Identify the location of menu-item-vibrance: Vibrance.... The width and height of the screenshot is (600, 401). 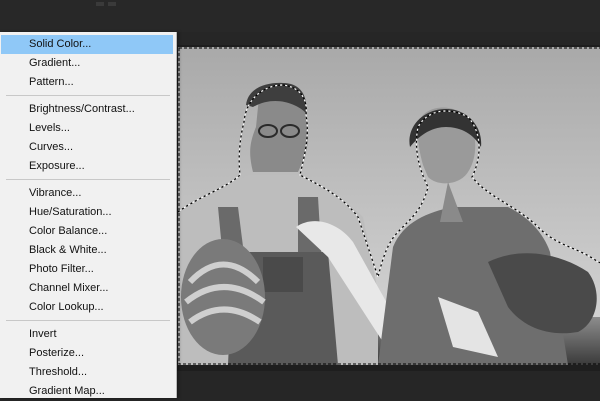
(87, 193).